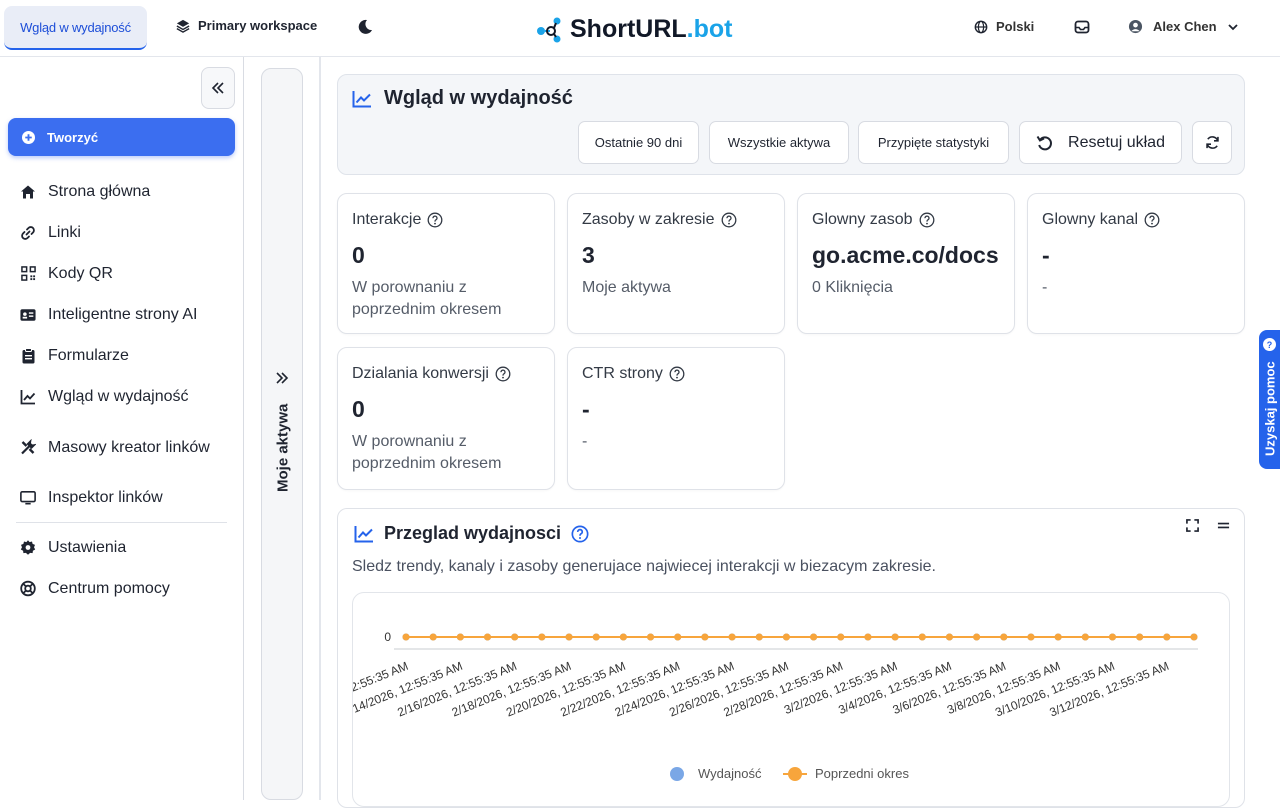  What do you see at coordinates (478, 98) in the screenshot?
I see `page-title-text: Wgląd w wydajność` at bounding box center [478, 98].